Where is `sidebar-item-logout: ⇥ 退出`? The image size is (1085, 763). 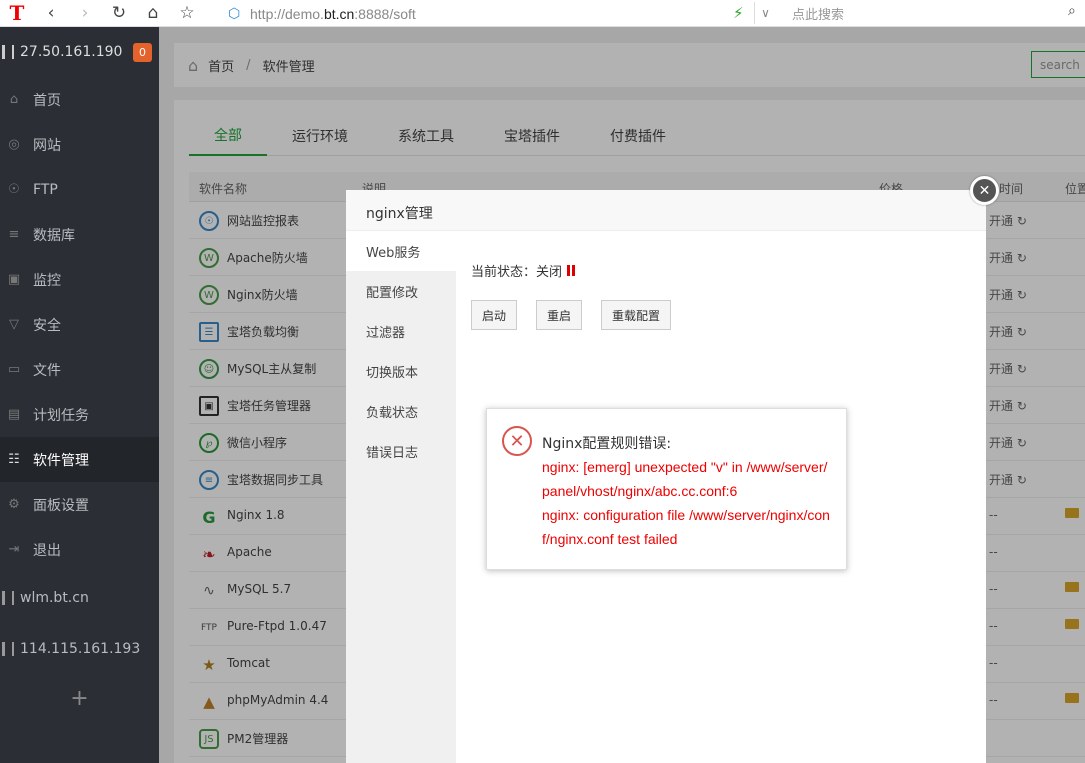
sidebar-item-logout: ⇥ 退出 is located at coordinates (79, 549).